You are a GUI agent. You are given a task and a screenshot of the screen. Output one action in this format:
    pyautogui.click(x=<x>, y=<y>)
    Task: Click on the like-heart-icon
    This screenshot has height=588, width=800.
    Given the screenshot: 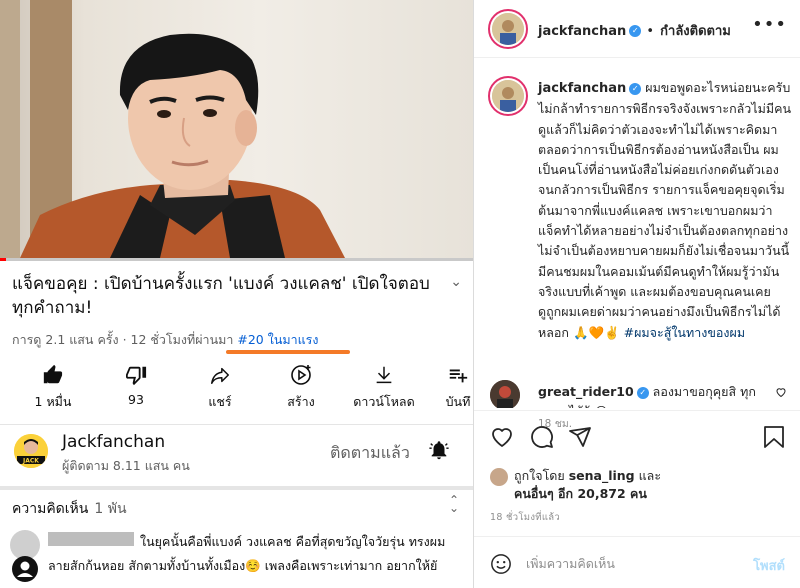 What is the action you would take?
    pyautogui.click(x=502, y=437)
    